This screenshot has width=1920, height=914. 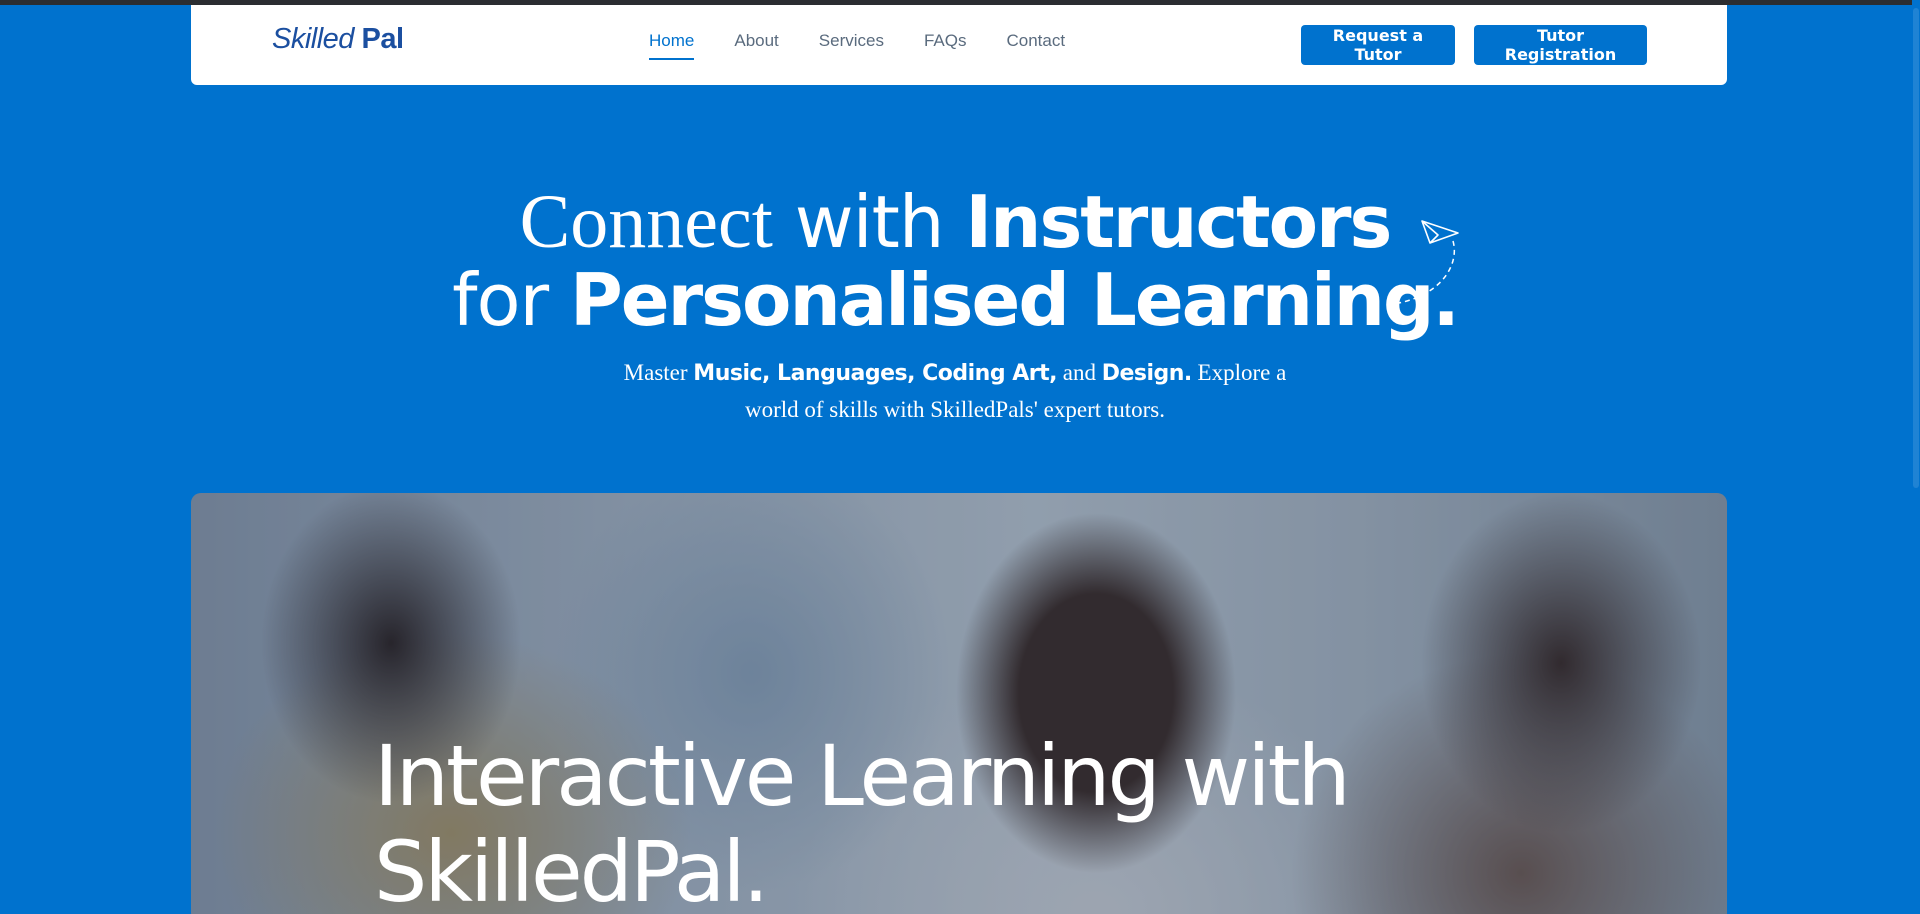 What do you see at coordinates (1421, 263) in the screenshot?
I see `paper-plane-icon` at bounding box center [1421, 263].